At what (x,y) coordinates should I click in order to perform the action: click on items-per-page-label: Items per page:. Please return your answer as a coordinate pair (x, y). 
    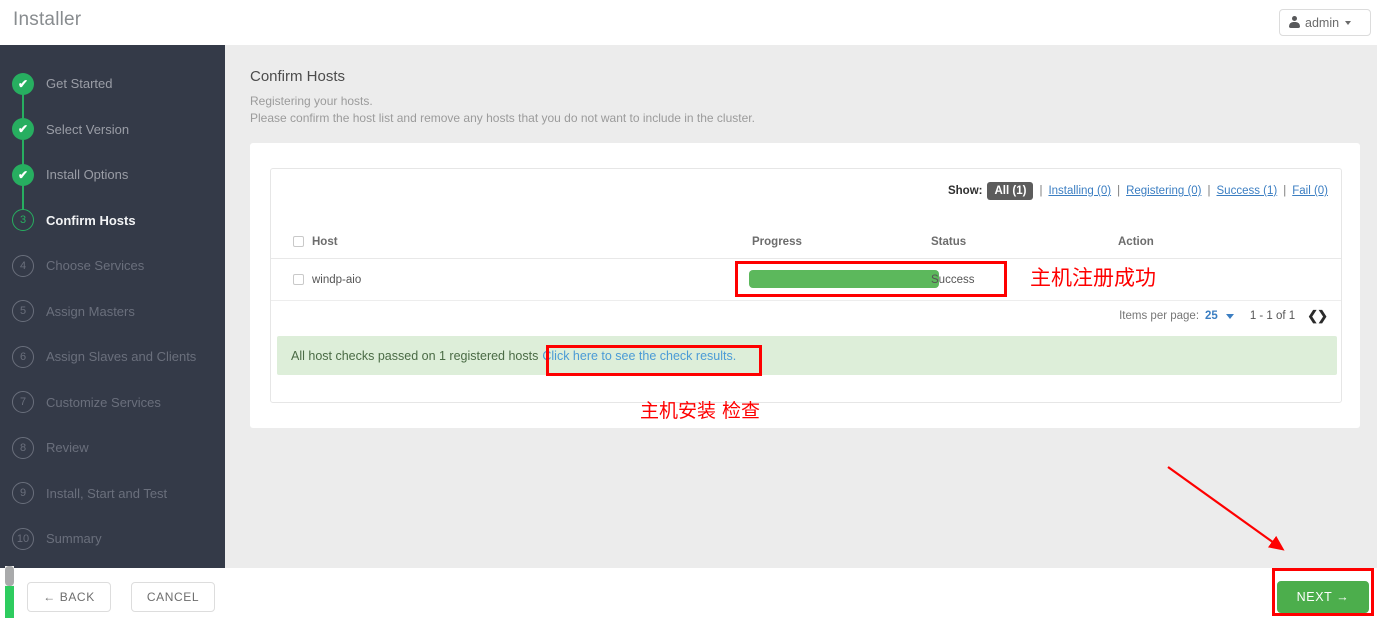
    Looking at the image, I should click on (1159, 316).